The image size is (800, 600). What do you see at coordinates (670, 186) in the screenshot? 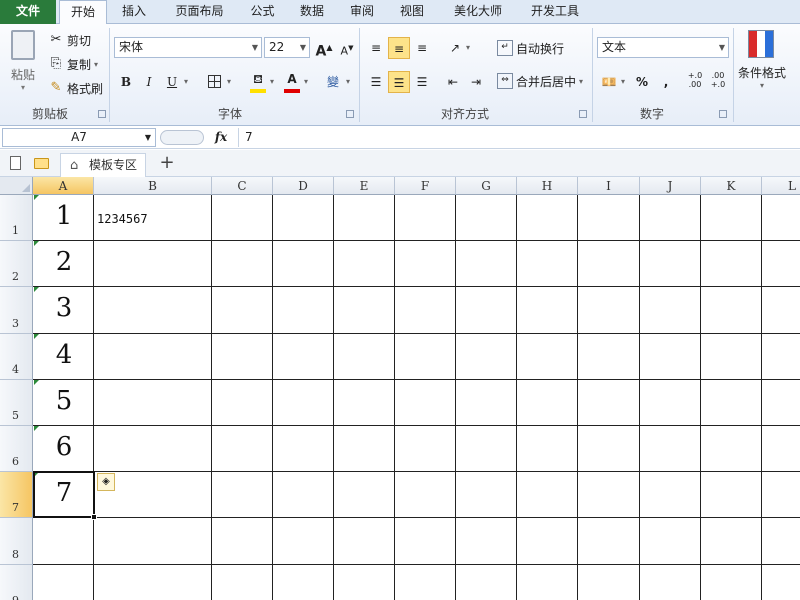
I see `column-header-j: J` at bounding box center [670, 186].